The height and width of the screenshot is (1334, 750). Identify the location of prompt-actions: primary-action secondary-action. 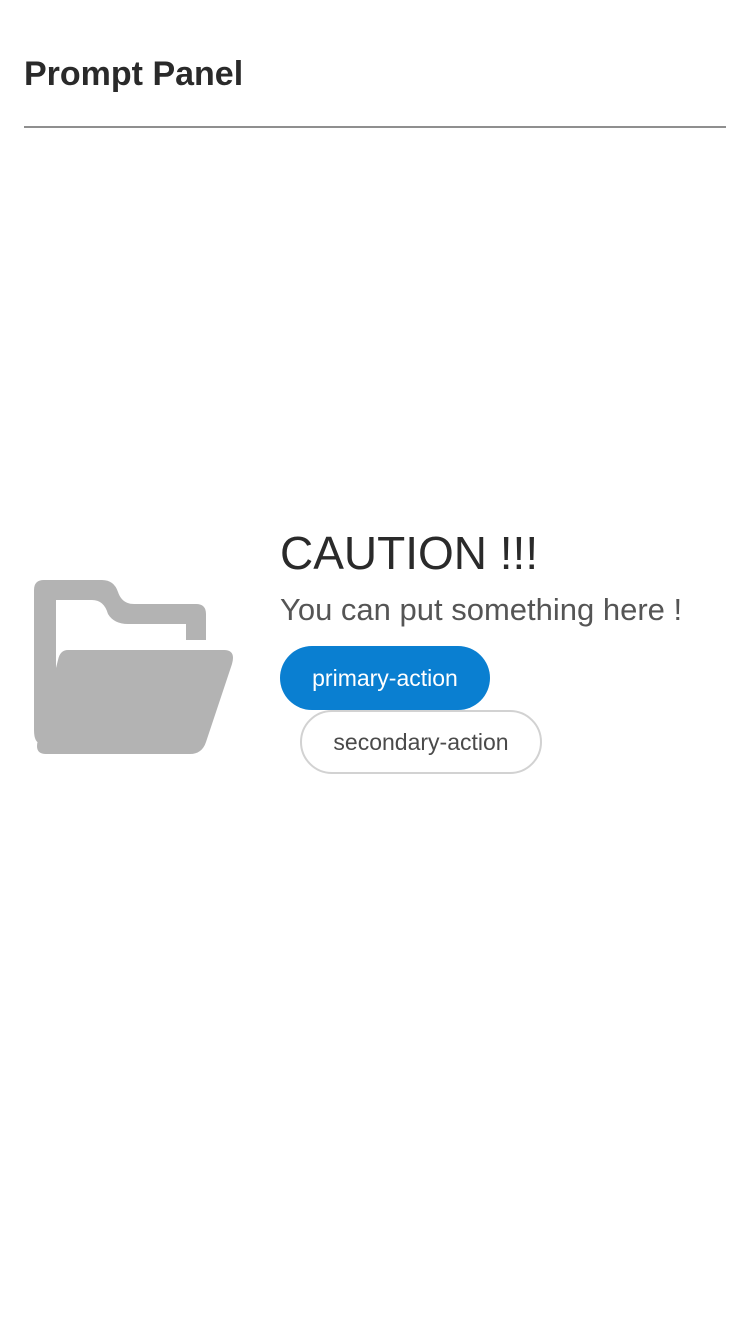
(495, 711).